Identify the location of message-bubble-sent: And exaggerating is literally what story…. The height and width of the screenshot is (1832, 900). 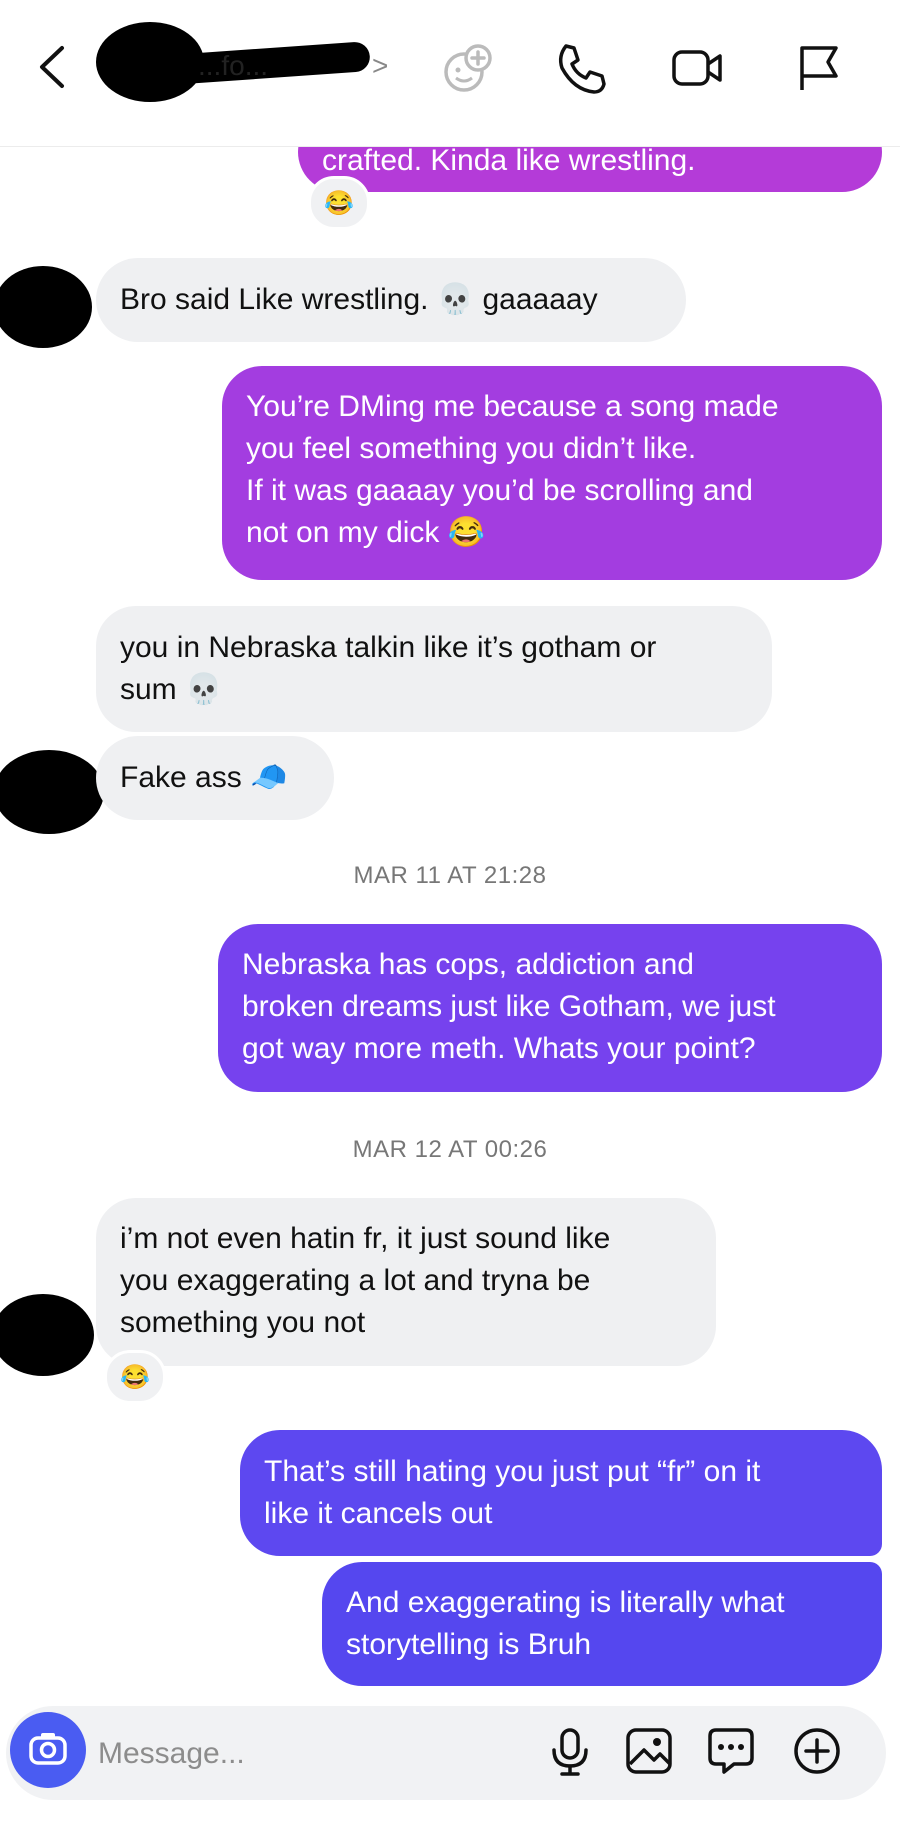
(602, 1624).